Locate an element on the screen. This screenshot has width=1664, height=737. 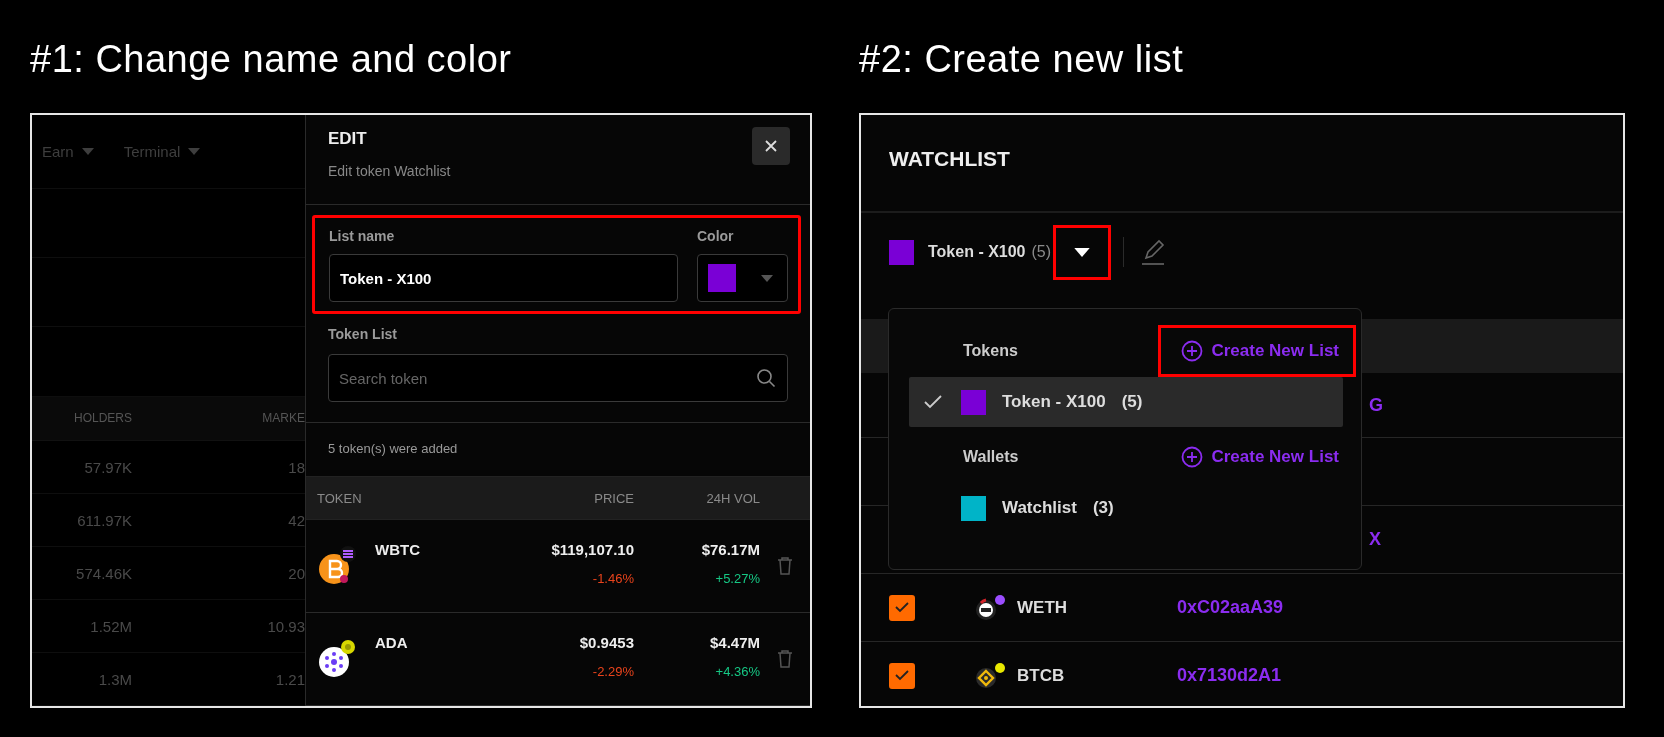
close-icon is located at coordinates (771, 146).